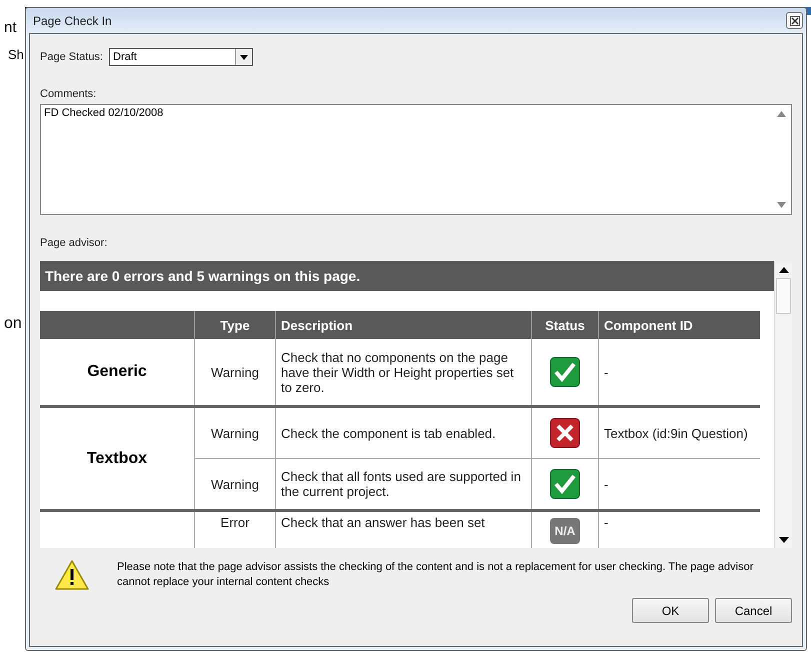  I want to click on status-badge: N/A, so click(565, 531).